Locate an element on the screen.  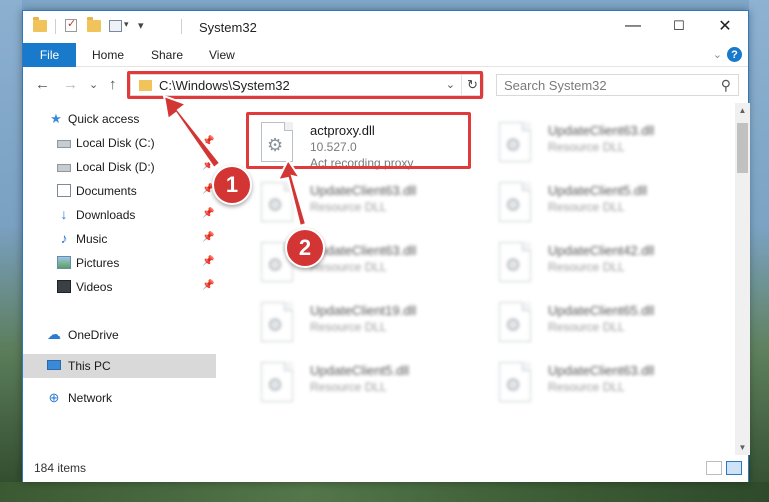
scroll-thumb is located at coordinates (742, 148).